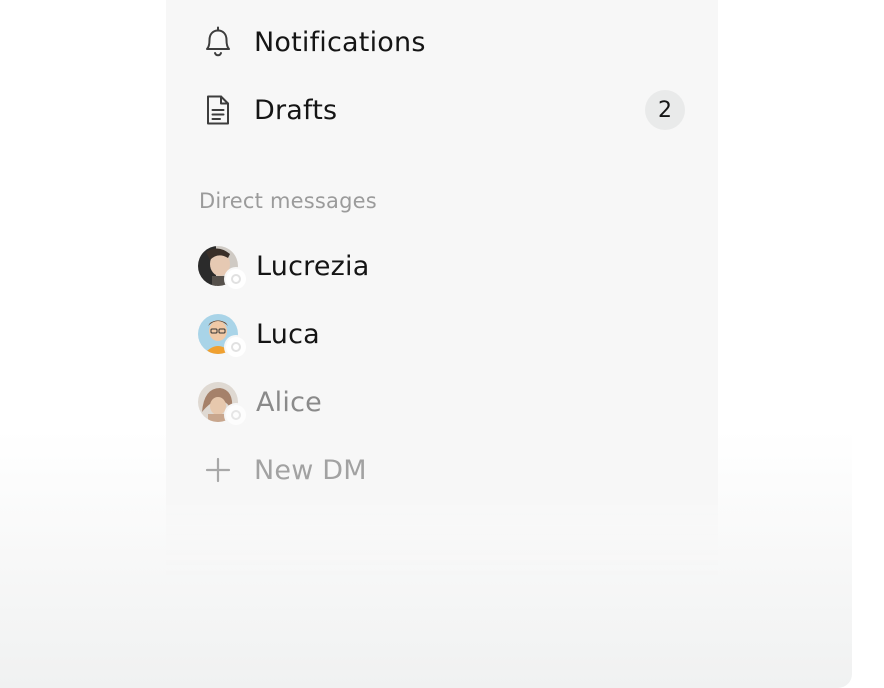  Describe the element at coordinates (443, 266) in the screenshot. I see `dm-item-lucrezia: Lucrezia` at that location.